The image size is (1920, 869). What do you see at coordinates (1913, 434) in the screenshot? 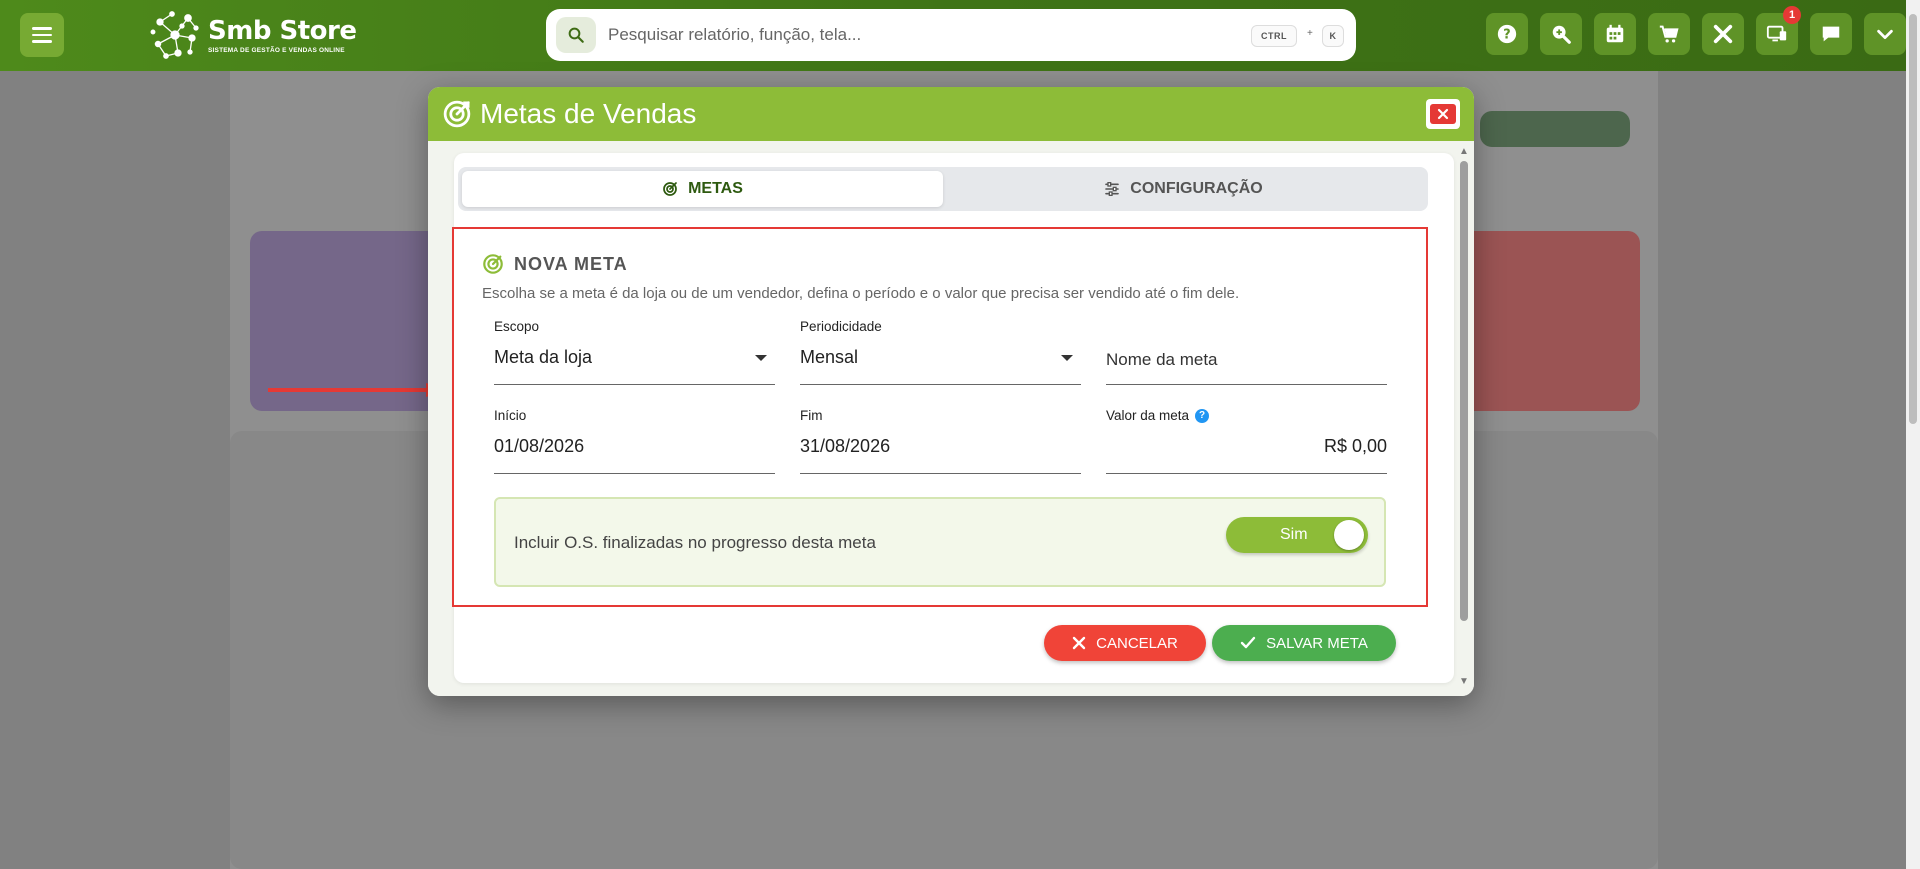
I see `page-scrollbar` at bounding box center [1913, 434].